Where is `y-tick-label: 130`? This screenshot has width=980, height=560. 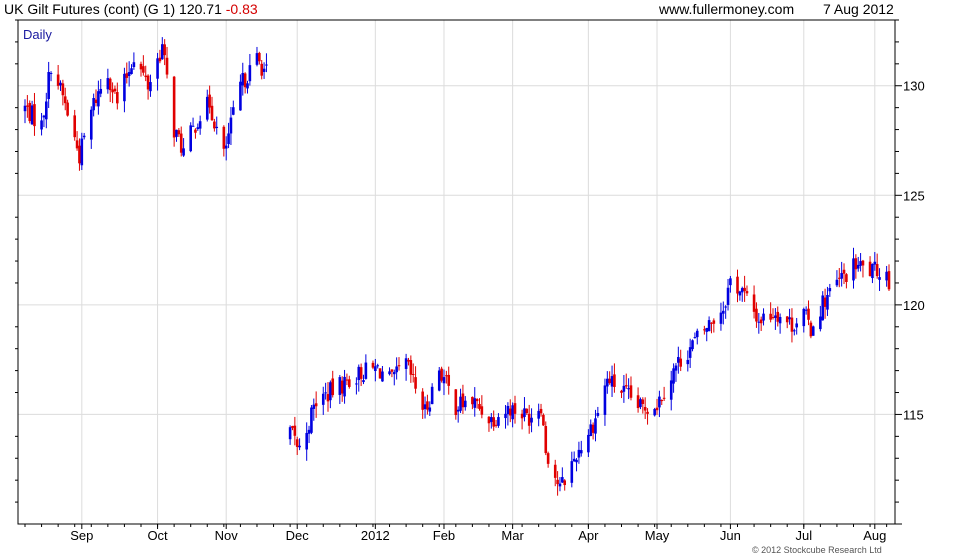
y-tick-label: 130 is located at coordinates (914, 86).